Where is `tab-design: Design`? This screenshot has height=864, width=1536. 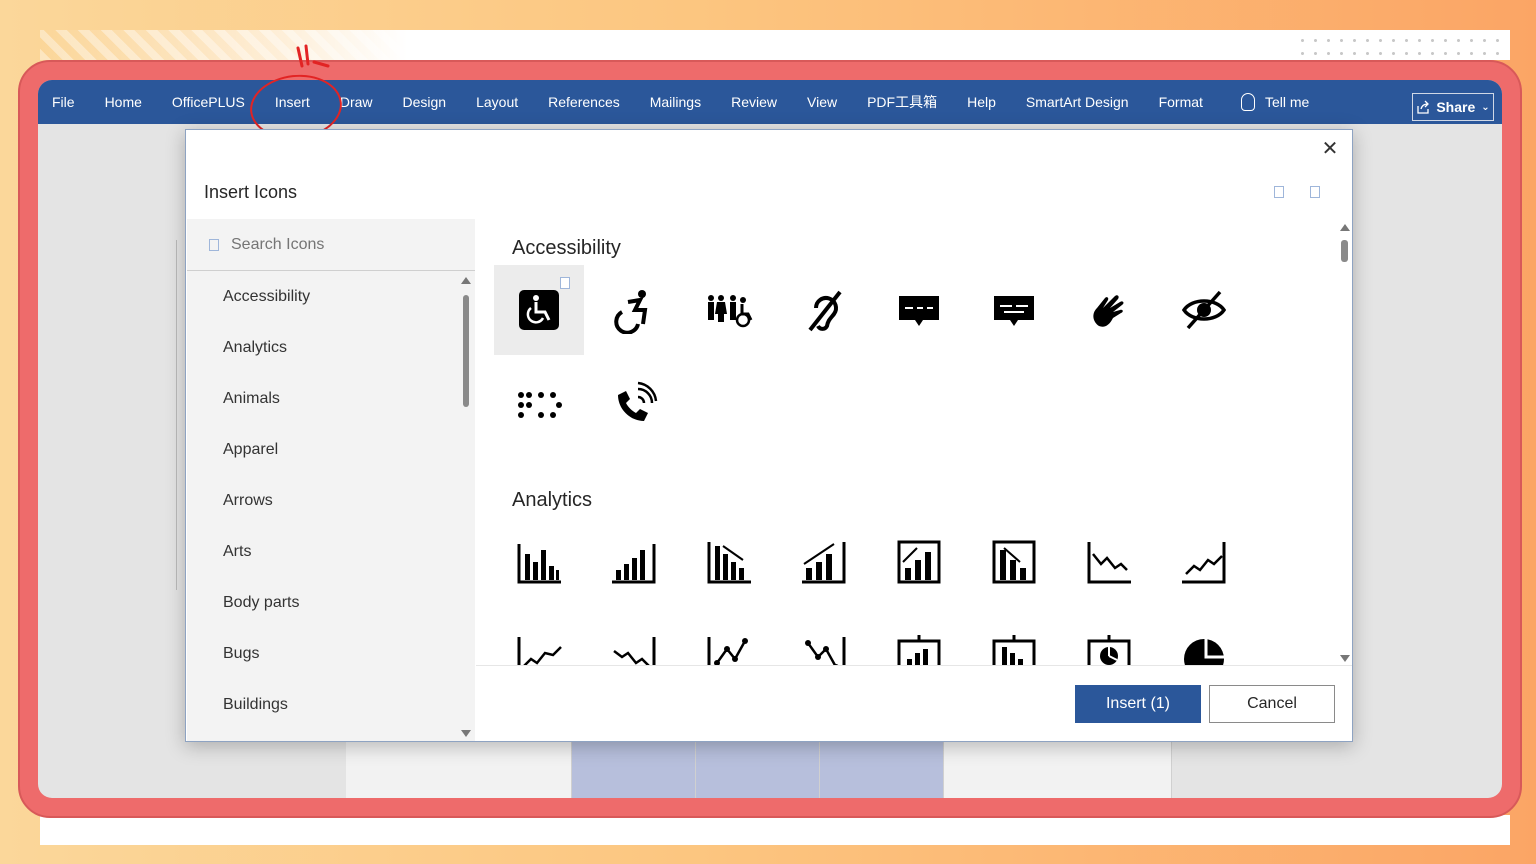
tab-design: Design is located at coordinates (425, 102).